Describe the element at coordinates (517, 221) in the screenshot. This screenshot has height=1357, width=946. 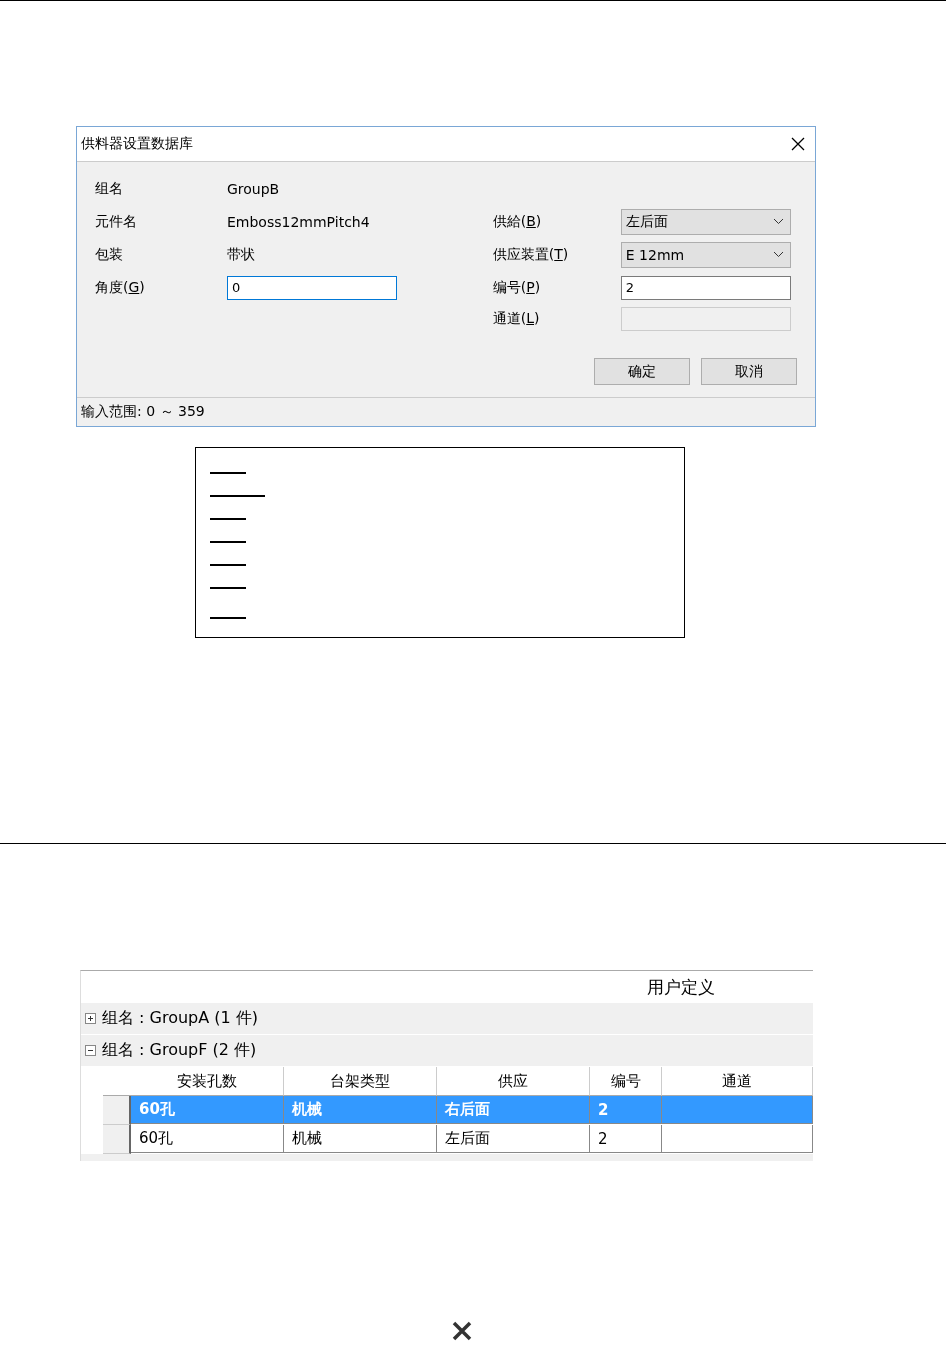
I see `field-label: 供給(B)` at that location.